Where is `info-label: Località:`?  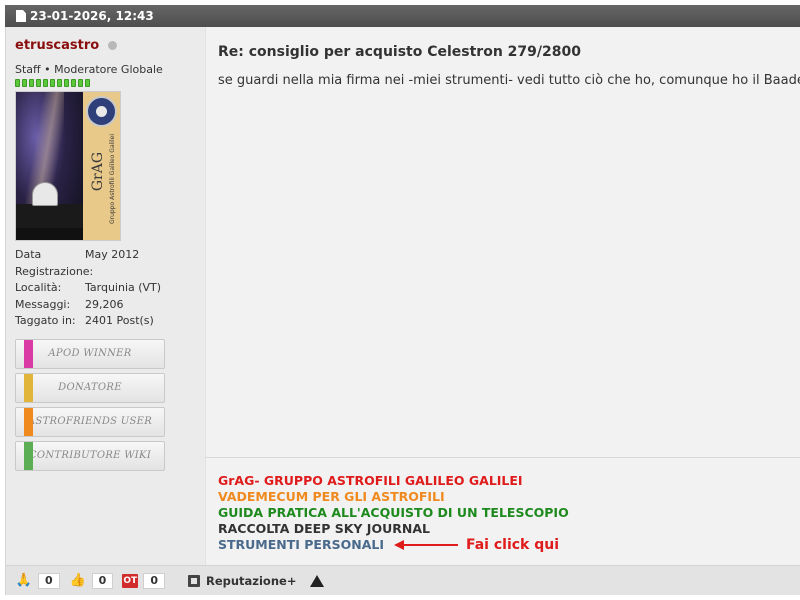 info-label: Località: is located at coordinates (38, 287).